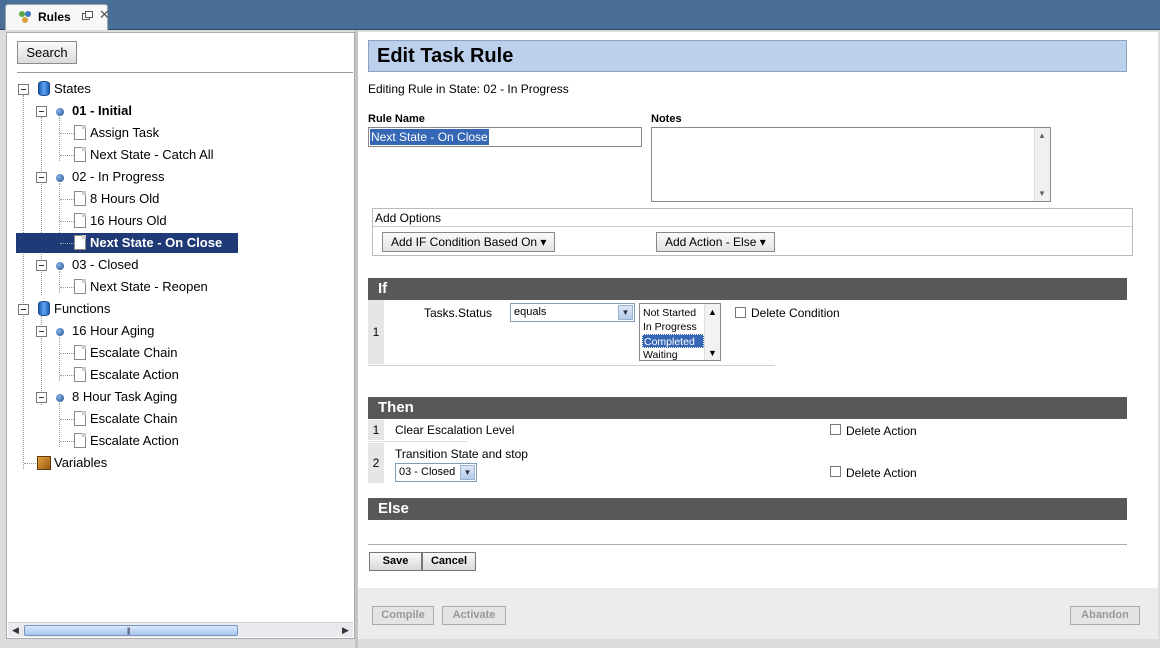 The image size is (1160, 648). I want to click on tree-node-rule: Assign Task, so click(177, 133).